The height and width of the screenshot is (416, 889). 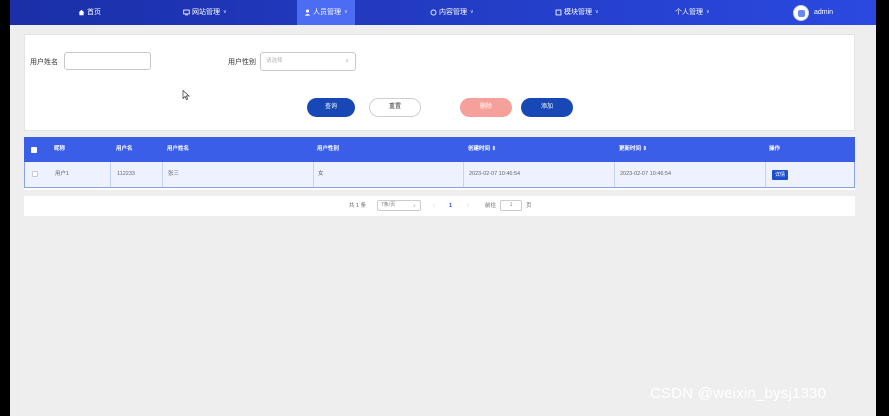 I want to click on nav-item-profile-label: 个人管理, so click(x=689, y=12).